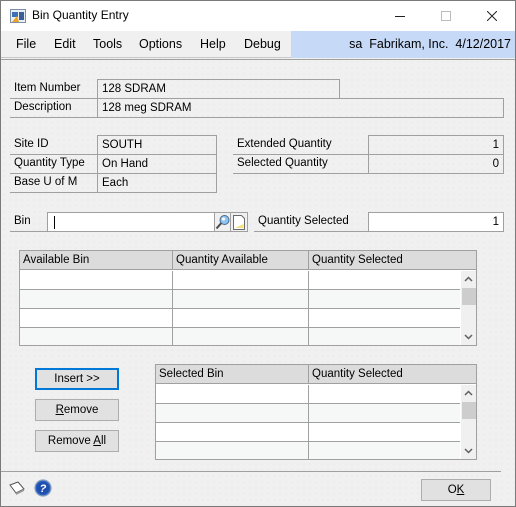 This screenshot has width=516, height=507. Describe the element at coordinates (301, 145) in the screenshot. I see `extended-quantity-label: Extended Quantity` at that location.